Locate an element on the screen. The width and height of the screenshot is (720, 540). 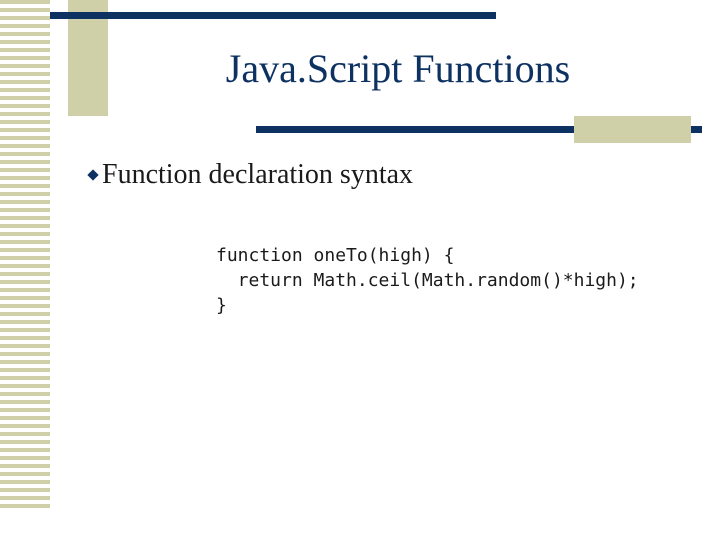
bullet-text: Function declaration syntax is located at coordinates (258, 174).